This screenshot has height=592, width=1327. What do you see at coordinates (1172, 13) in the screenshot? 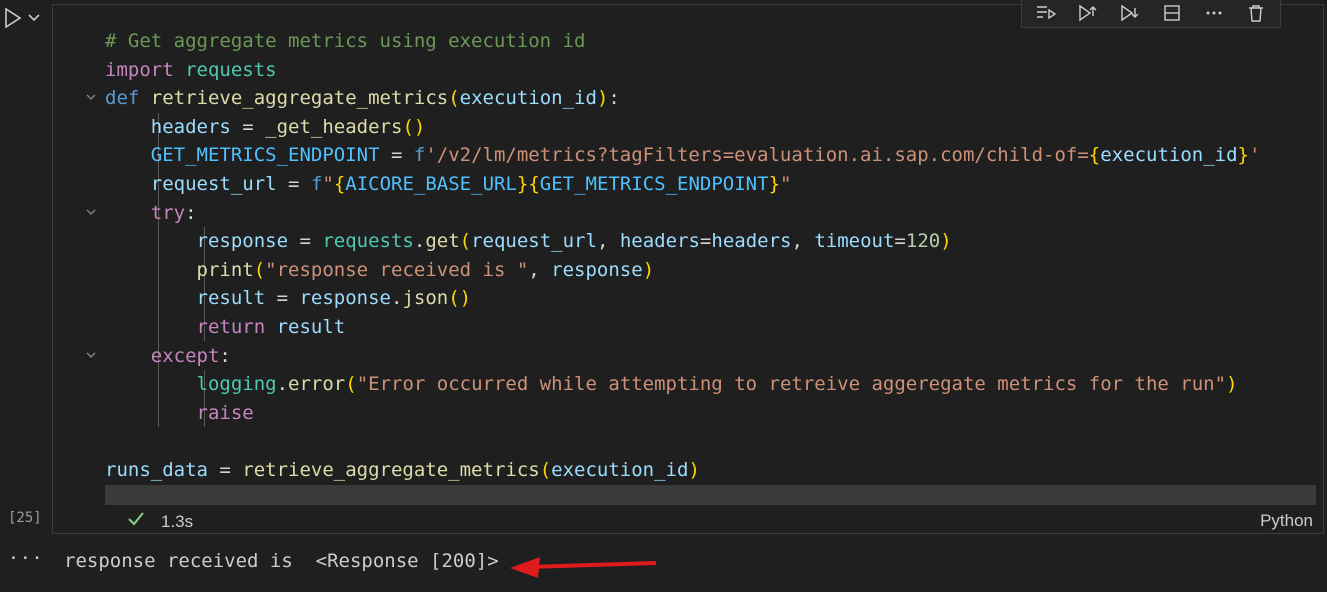
I see `split-cell-icon` at bounding box center [1172, 13].